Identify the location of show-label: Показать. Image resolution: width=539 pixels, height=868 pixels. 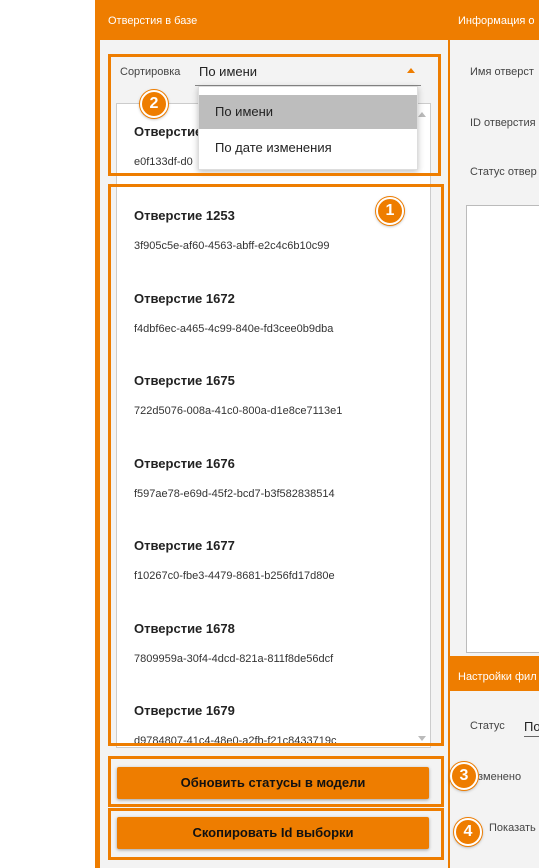
(512, 828).